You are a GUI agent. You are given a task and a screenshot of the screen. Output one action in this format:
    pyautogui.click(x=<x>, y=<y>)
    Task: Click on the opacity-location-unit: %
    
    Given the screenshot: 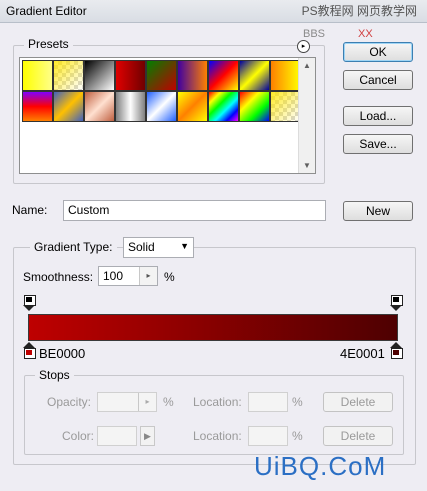 What is the action you would take?
    pyautogui.click(x=297, y=402)
    